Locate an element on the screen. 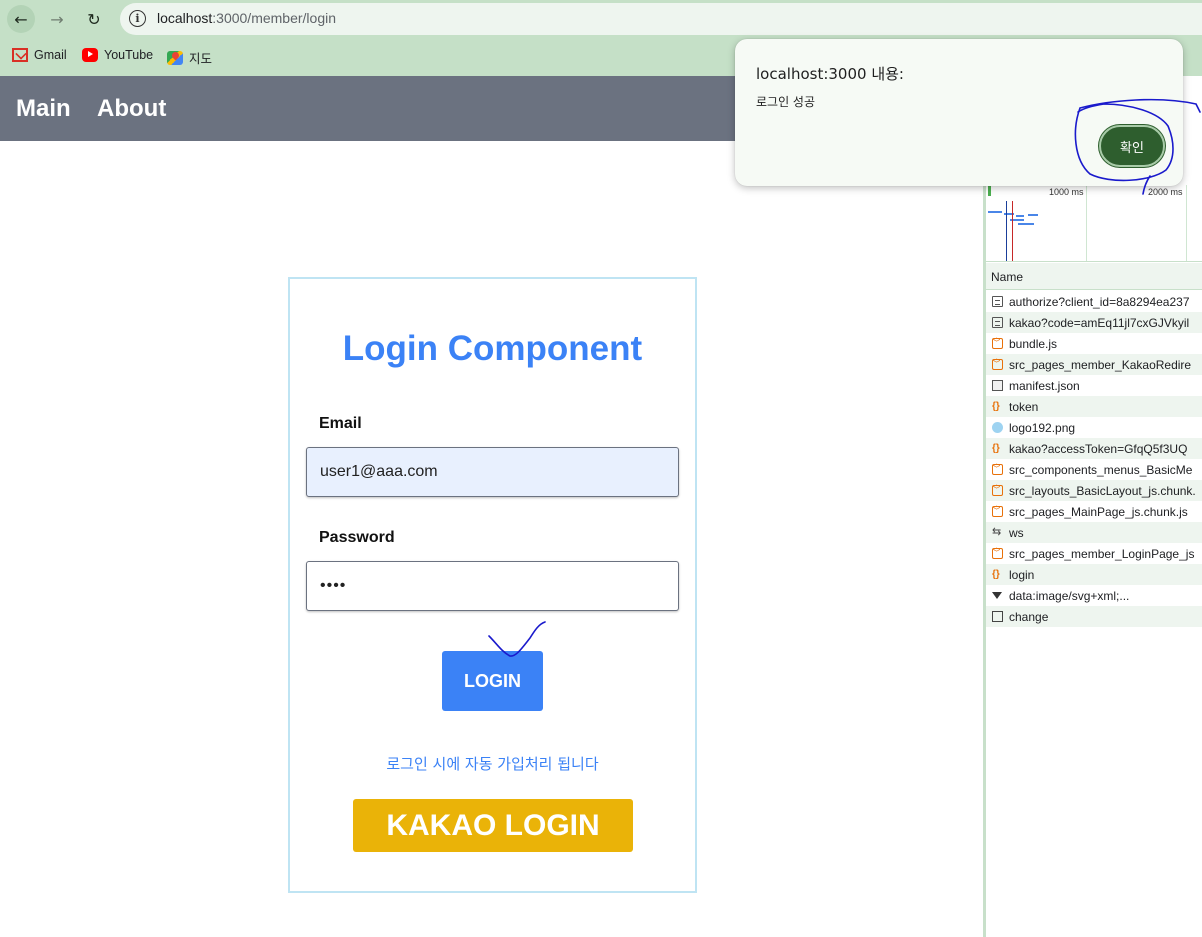  request-row: change is located at coordinates (1094, 616).